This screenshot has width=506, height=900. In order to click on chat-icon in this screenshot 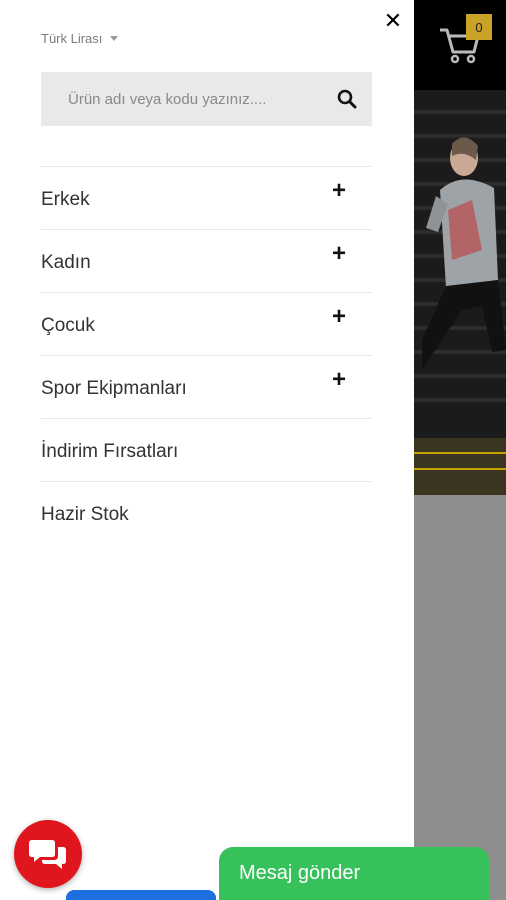, I will do `click(47, 854)`.